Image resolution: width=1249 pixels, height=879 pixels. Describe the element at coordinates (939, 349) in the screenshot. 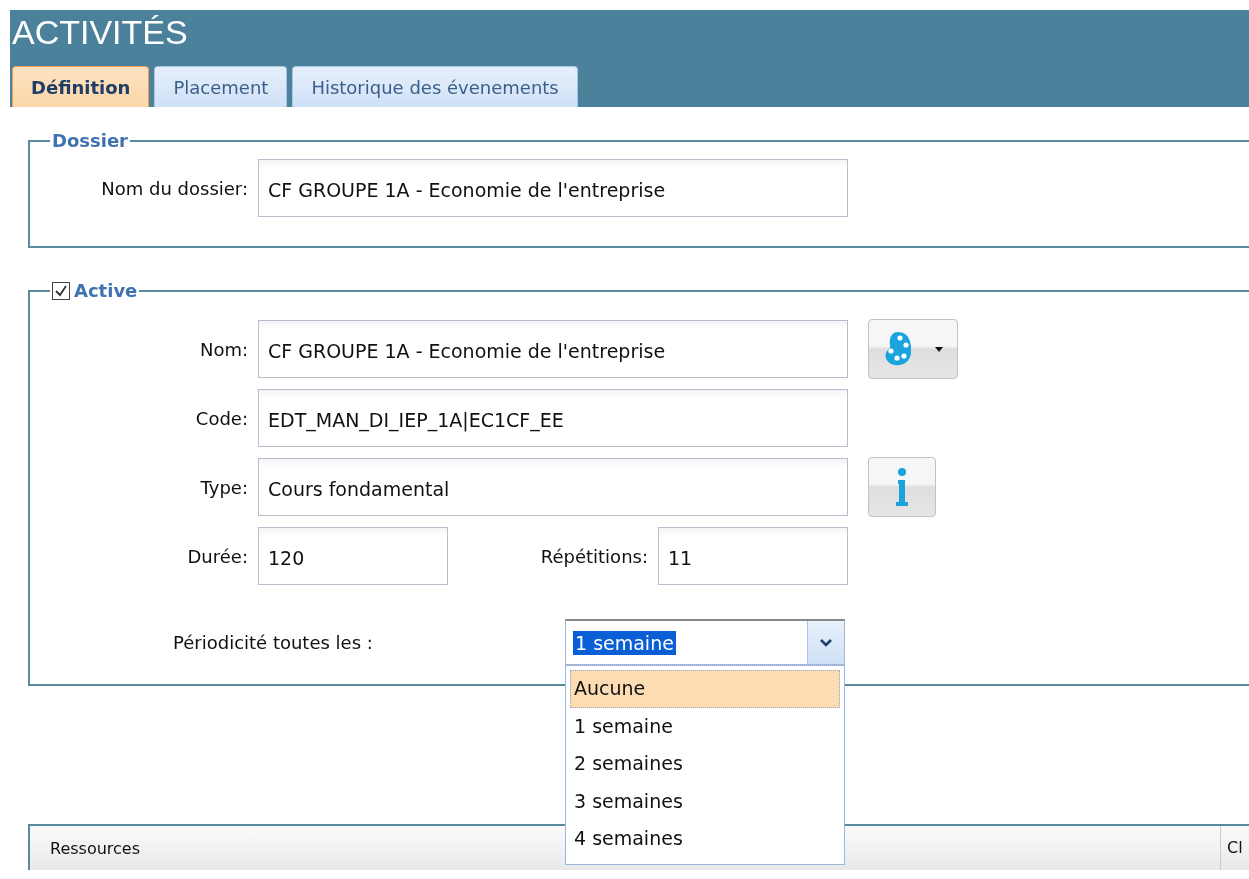

I see `caret-icon` at that location.